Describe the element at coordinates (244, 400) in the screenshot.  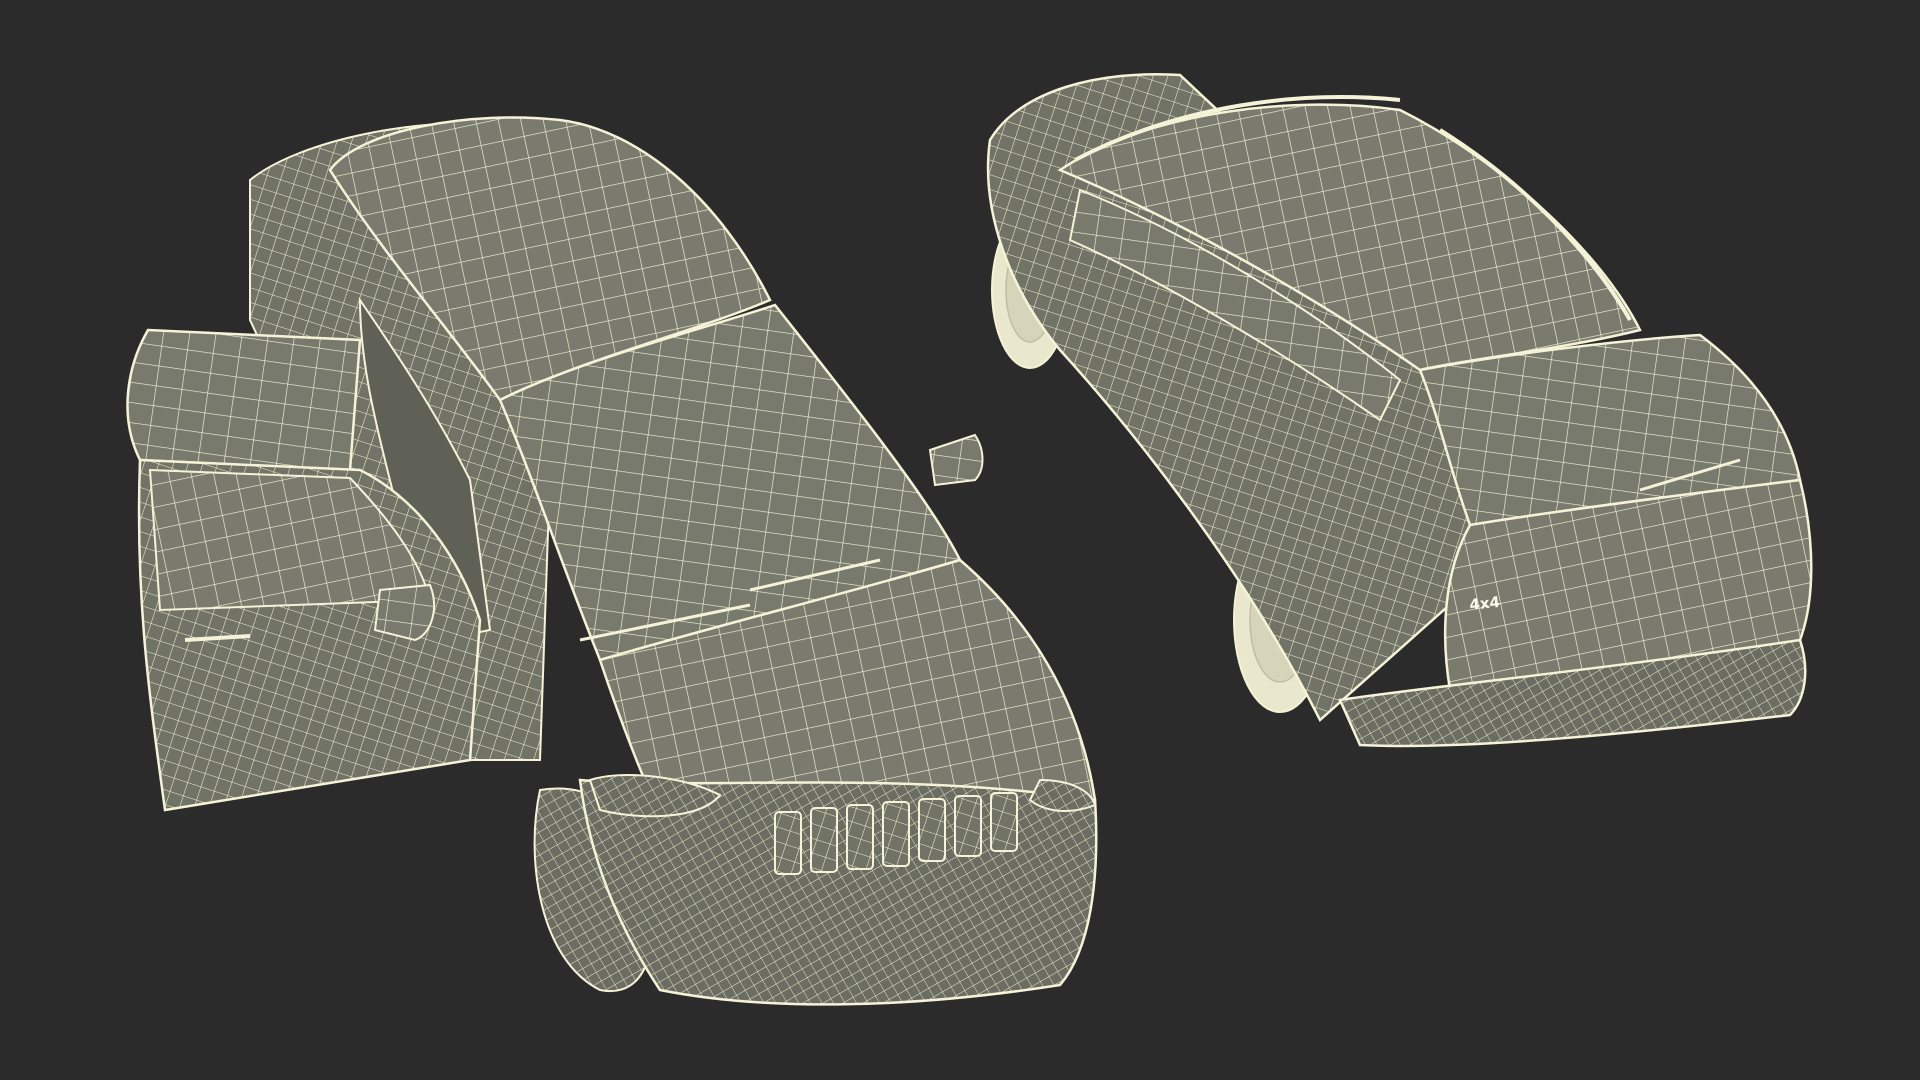
I see `open-rear-door` at that location.